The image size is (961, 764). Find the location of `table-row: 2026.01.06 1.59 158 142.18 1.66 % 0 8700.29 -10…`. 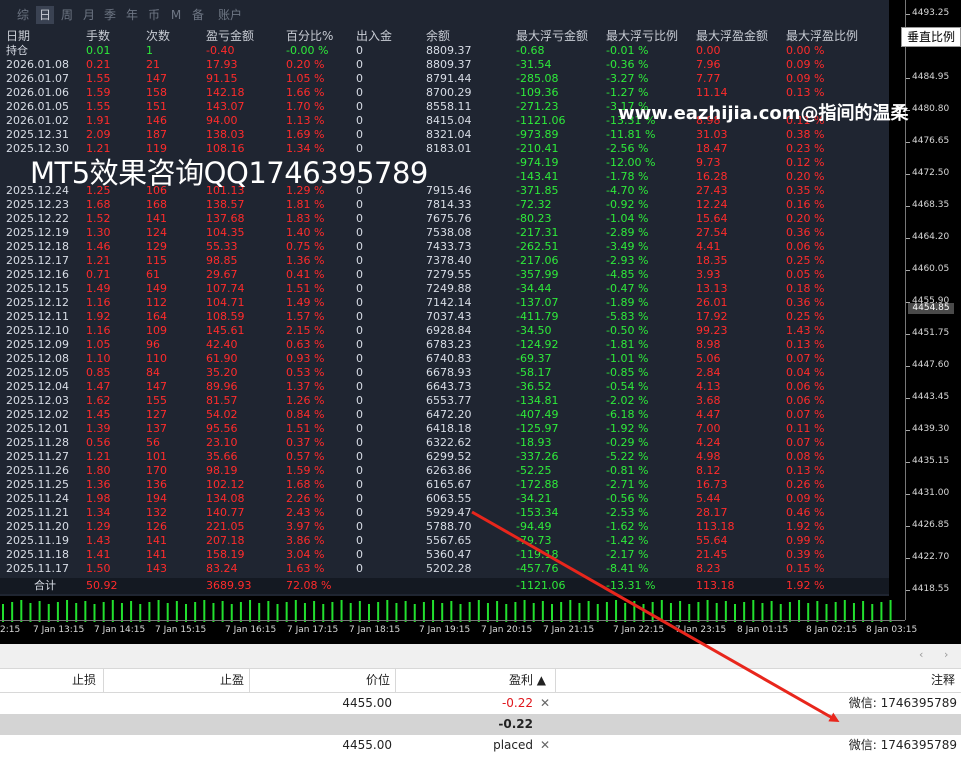

table-row: 2026.01.06 1.59 158 142.18 1.66 % 0 8700.29 -10… is located at coordinates (444, 93).